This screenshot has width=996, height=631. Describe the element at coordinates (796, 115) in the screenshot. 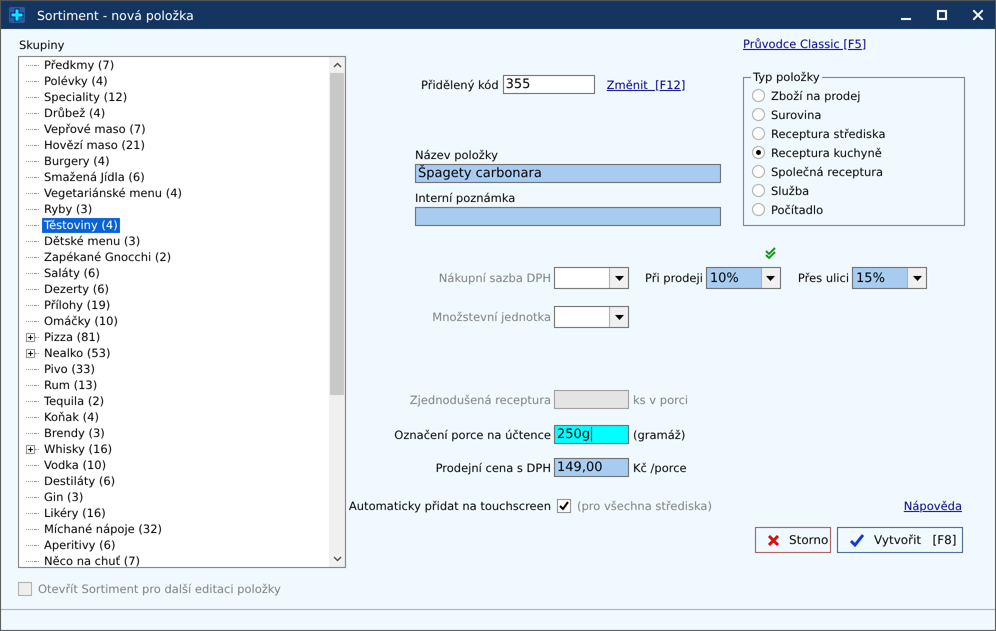

I see `radio-label: Surovina` at that location.